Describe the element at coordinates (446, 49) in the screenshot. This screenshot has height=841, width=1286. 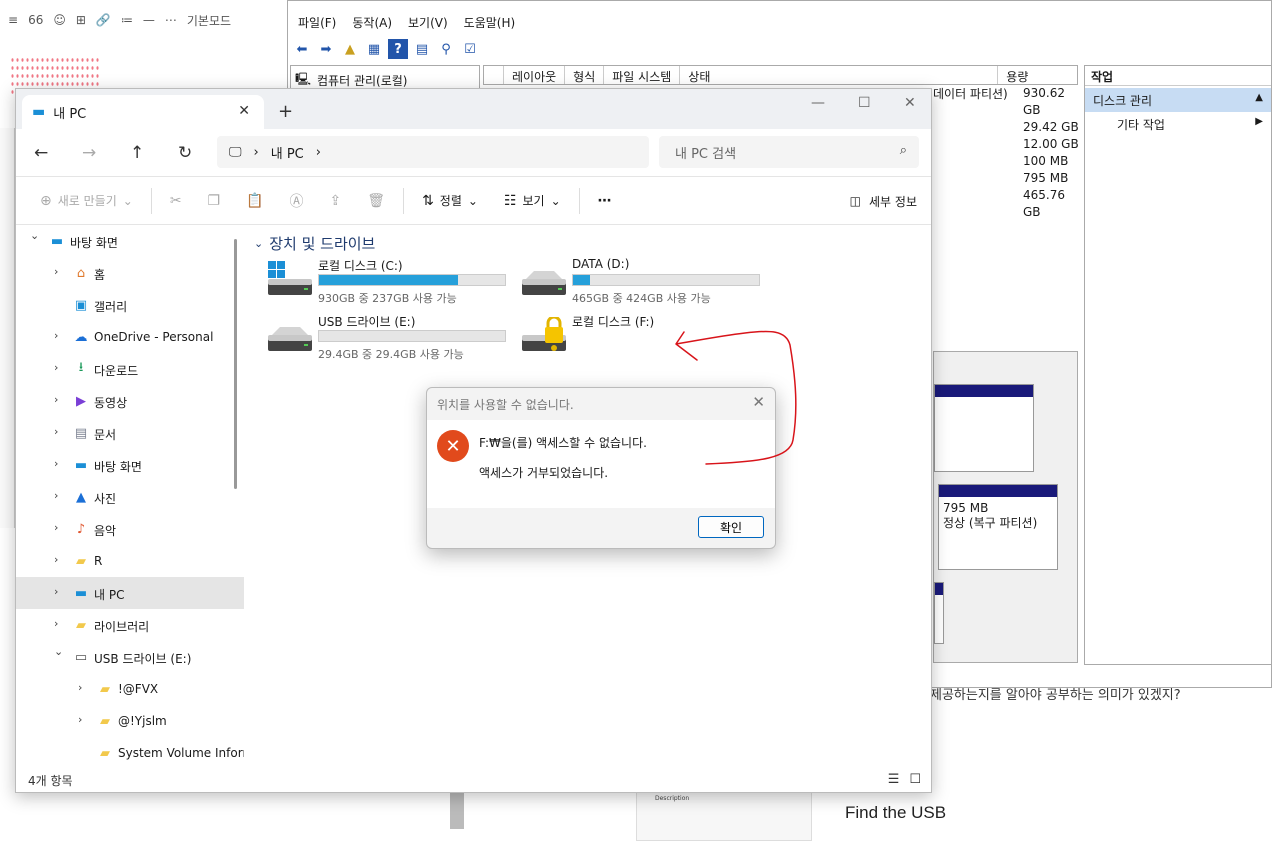
I see `connect-icon: ⚲` at that location.